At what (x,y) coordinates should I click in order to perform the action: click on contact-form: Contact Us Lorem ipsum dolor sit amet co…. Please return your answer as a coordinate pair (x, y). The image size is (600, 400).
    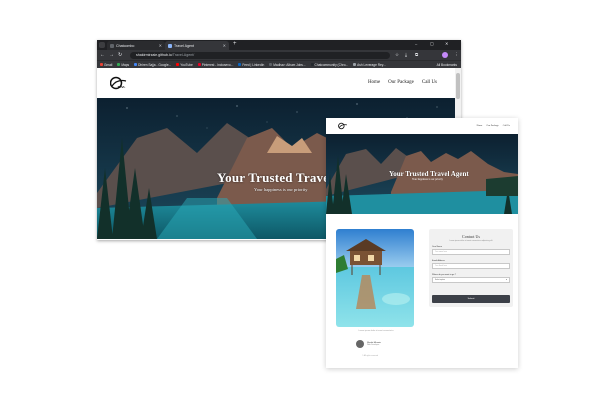
    Looking at the image, I should click on (471, 268).